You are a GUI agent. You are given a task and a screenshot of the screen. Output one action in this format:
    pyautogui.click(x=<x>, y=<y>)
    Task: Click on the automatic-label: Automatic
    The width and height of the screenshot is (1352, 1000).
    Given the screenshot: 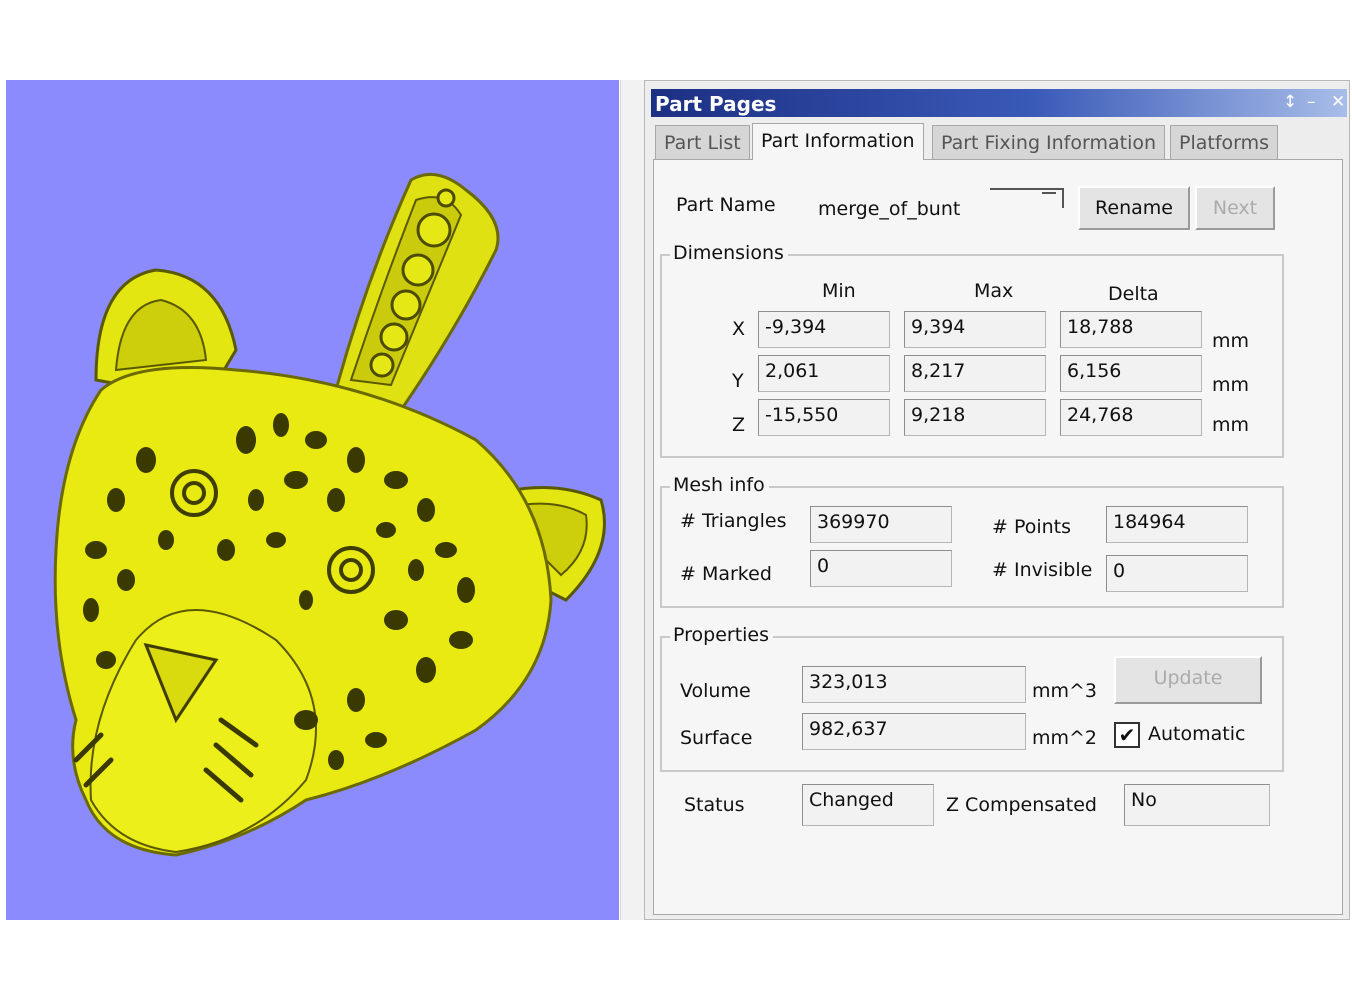 What is the action you would take?
    pyautogui.click(x=1197, y=734)
    